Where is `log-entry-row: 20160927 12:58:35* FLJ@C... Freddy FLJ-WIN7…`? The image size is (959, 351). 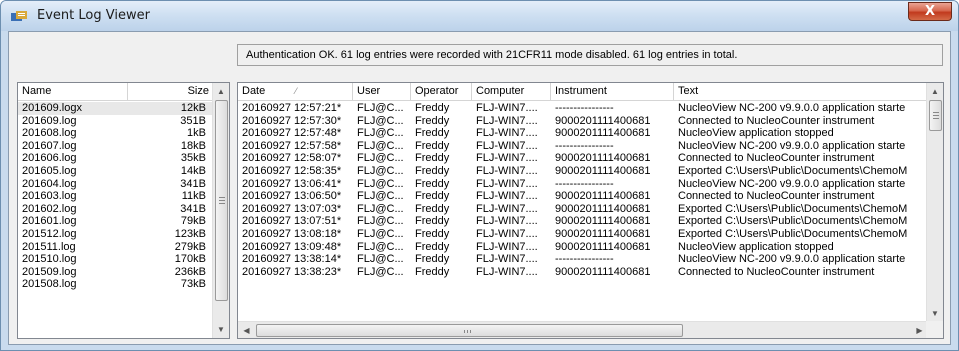
log-entry-row: 20160927 12:58:35* FLJ@C... Freddy FLJ-WIN7… is located at coordinates (583, 171).